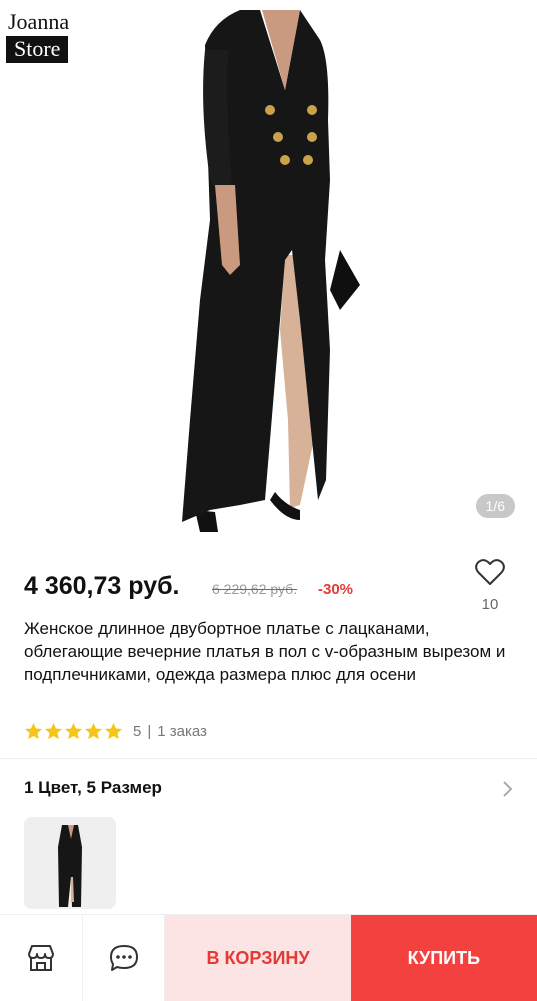 Image resolution: width=537 pixels, height=1001 pixels. I want to click on store-logo: Joanna Store, so click(37, 36).